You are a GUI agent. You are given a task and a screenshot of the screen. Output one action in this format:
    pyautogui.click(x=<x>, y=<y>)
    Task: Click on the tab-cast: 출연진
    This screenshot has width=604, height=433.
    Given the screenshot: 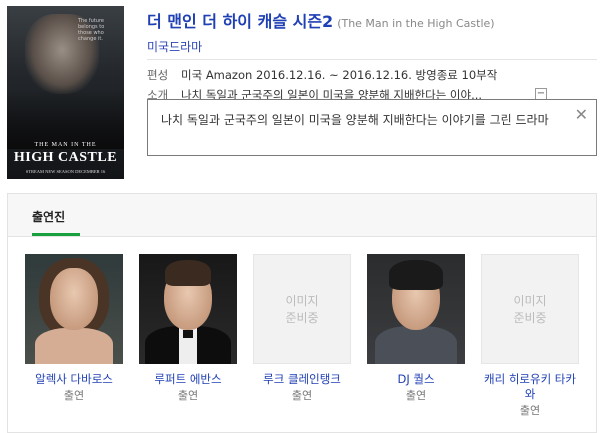 What is the action you would take?
    pyautogui.click(x=48, y=216)
    